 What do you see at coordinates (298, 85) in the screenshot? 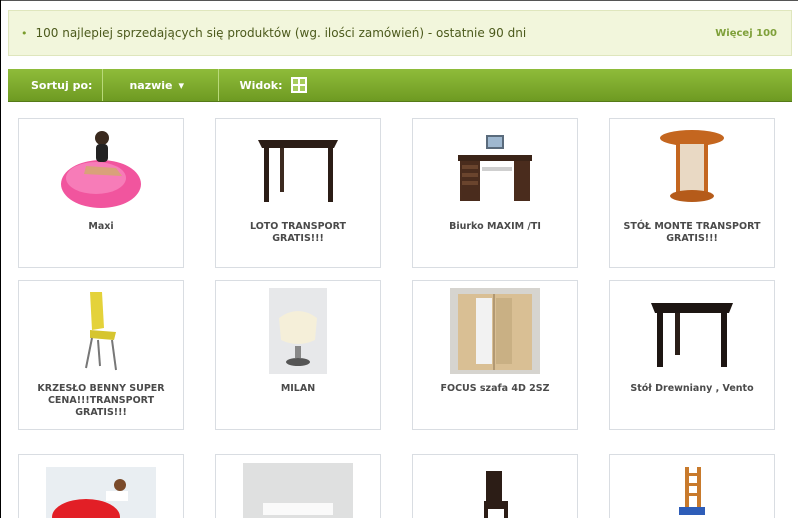
I see `grid-view-icon` at bounding box center [298, 85].